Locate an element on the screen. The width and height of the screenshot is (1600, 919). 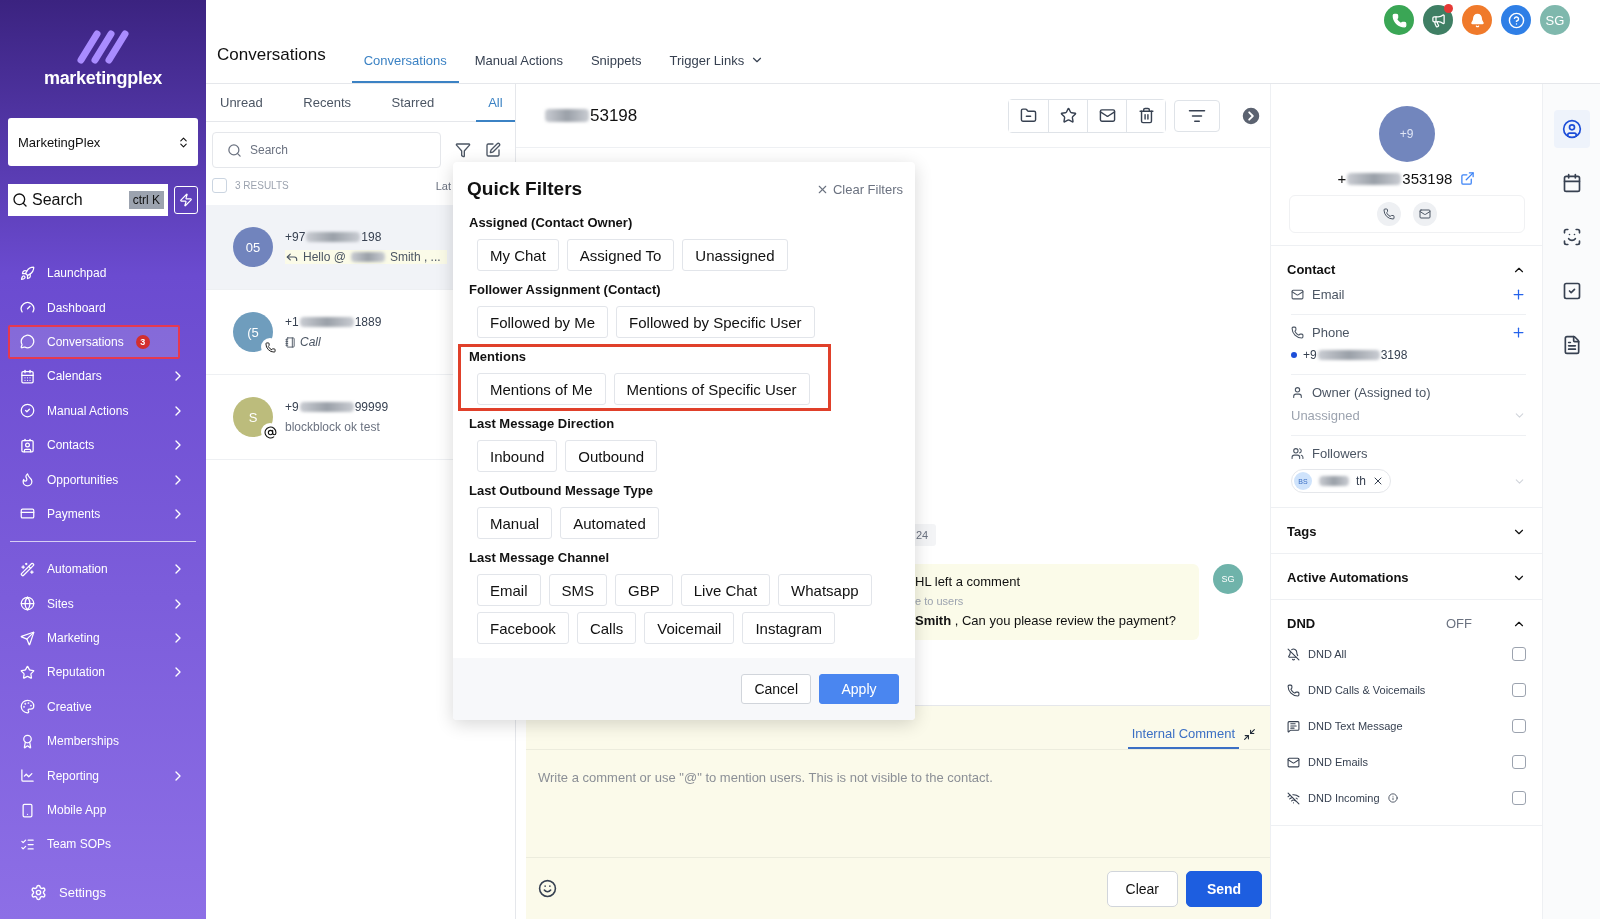
minimize-icon is located at coordinates (1249, 734).